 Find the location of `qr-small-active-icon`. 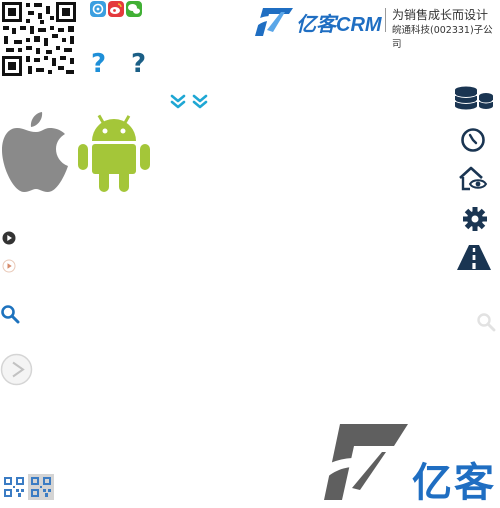

qr-small-active-icon is located at coordinates (41, 487).